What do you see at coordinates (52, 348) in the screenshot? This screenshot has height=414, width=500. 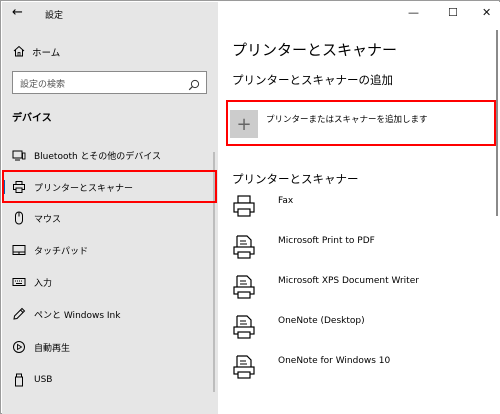 I see `sidebar-item-label: 自動再生` at bounding box center [52, 348].